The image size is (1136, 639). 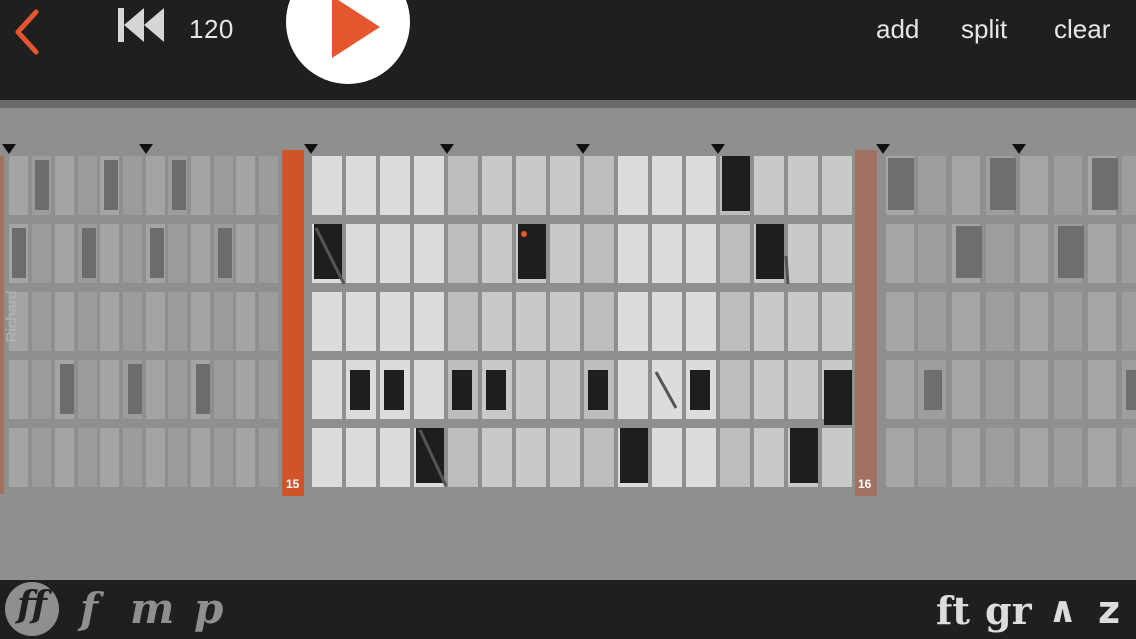 What do you see at coordinates (32, 605) in the screenshot?
I see `dynamic-ff-button: ff` at bounding box center [32, 605].